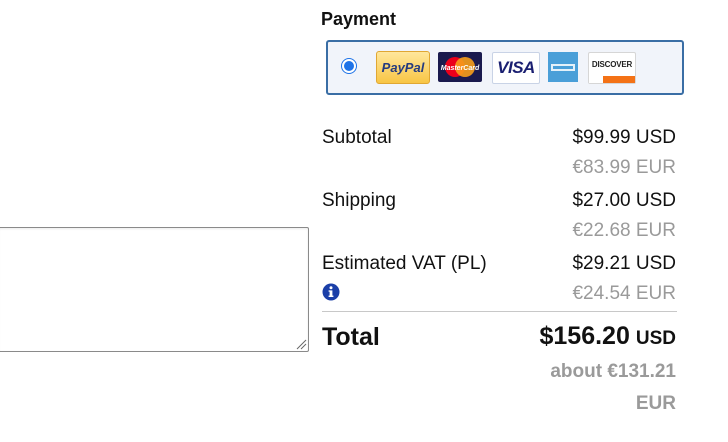 The height and width of the screenshot is (442, 728). What do you see at coordinates (624, 200) in the screenshot?
I see `shipping-usd: $27.00 USD` at bounding box center [624, 200].